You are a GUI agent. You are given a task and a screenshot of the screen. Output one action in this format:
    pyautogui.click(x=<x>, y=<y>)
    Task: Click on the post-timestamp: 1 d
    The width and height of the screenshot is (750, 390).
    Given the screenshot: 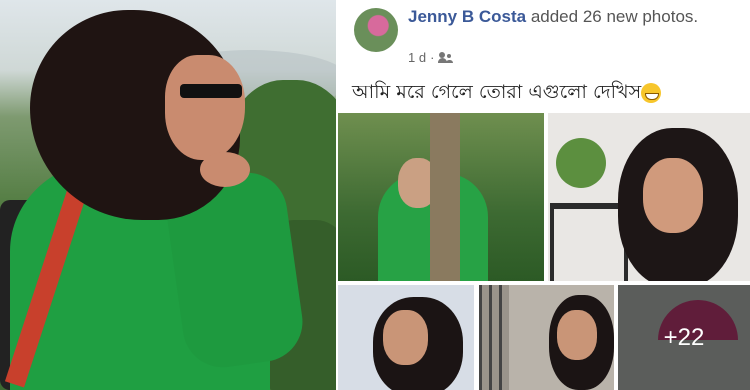 What is the action you would take?
    pyautogui.click(x=417, y=57)
    